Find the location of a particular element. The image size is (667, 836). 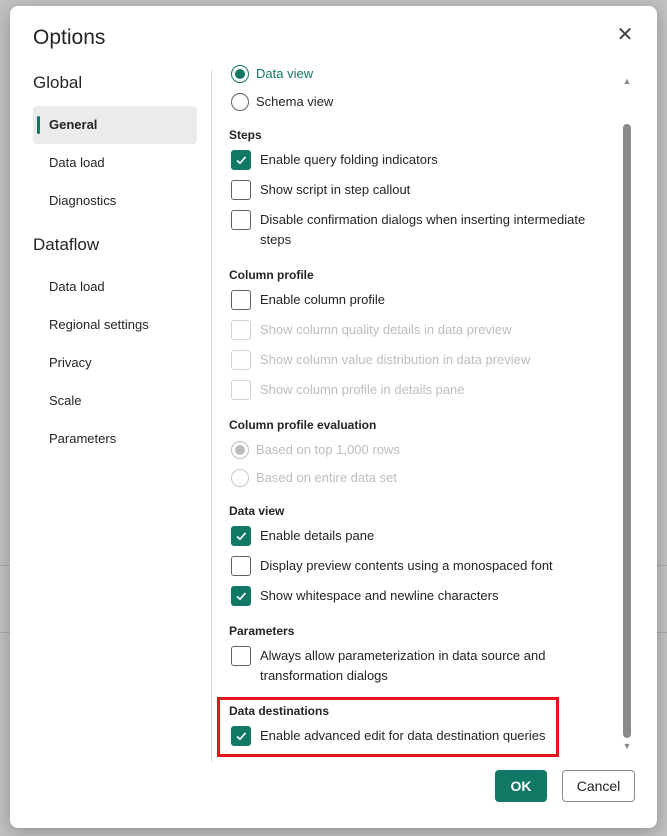

checkbox-label: Show column profile in details pane is located at coordinates (362, 389).